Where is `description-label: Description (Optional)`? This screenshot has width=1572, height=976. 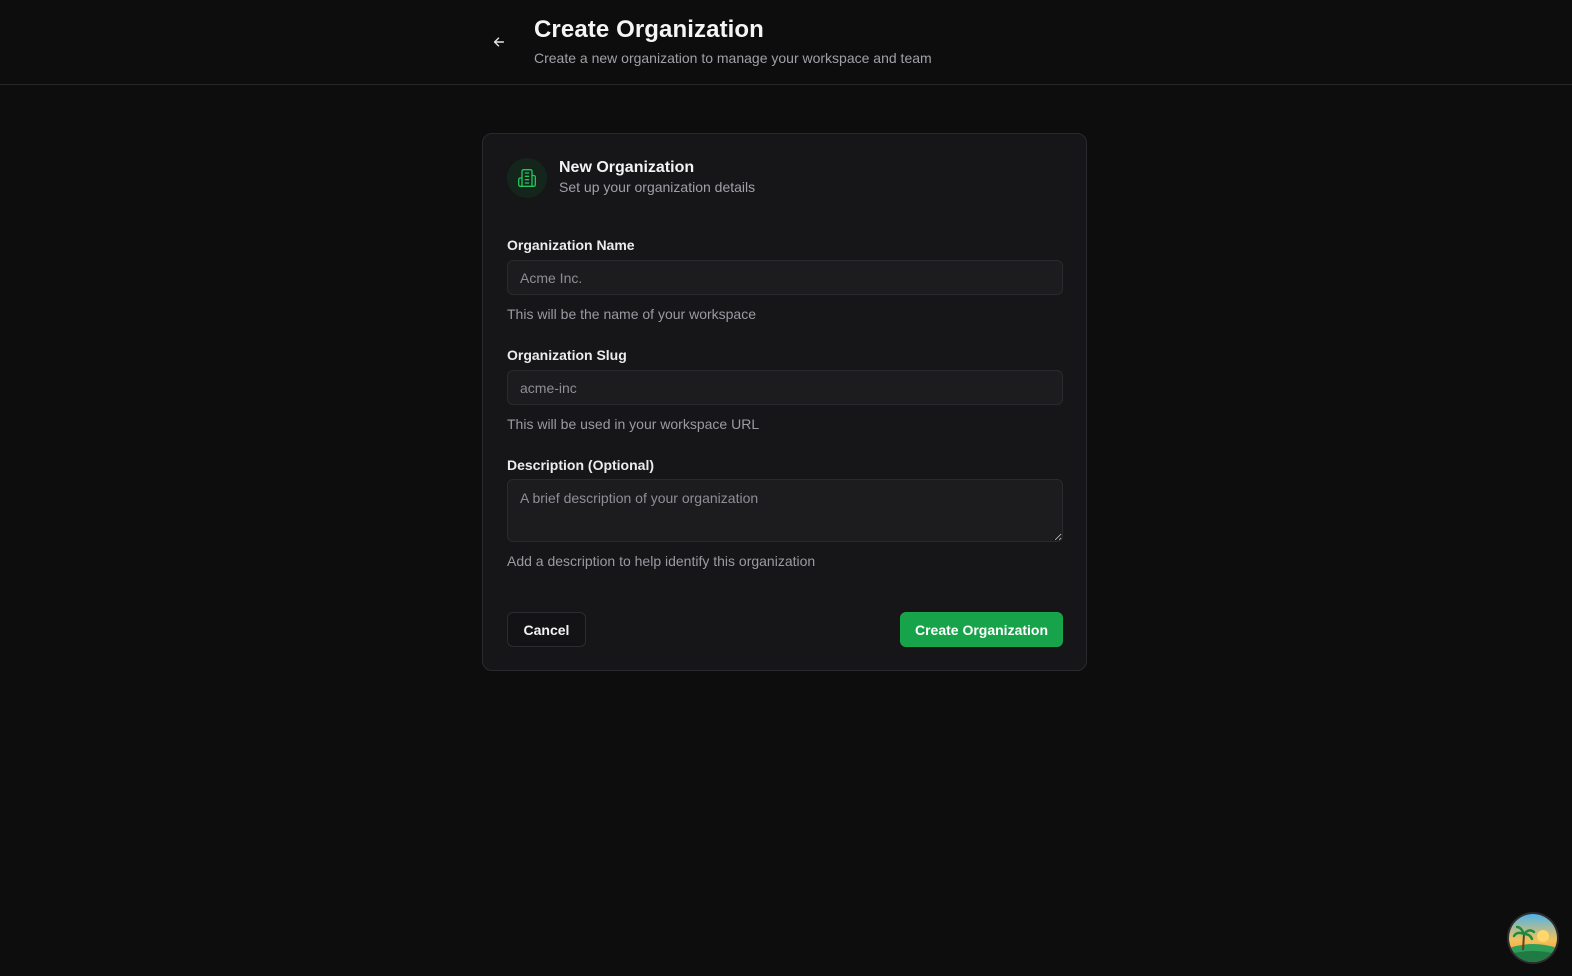 description-label: Description (Optional) is located at coordinates (580, 465).